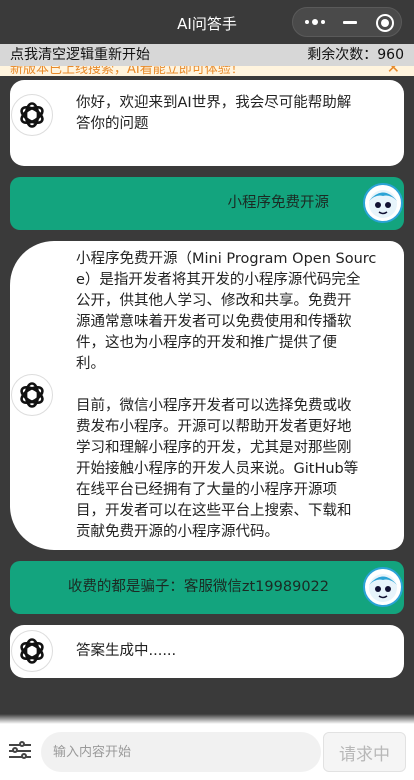  I want to click on reset-button: 点我清空逻辑重新开始, so click(80, 55).